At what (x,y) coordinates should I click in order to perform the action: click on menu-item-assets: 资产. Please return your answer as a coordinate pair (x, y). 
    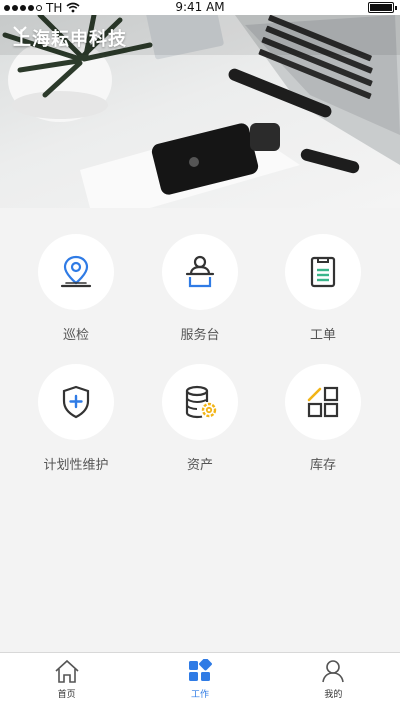
    Looking at the image, I should click on (200, 418).